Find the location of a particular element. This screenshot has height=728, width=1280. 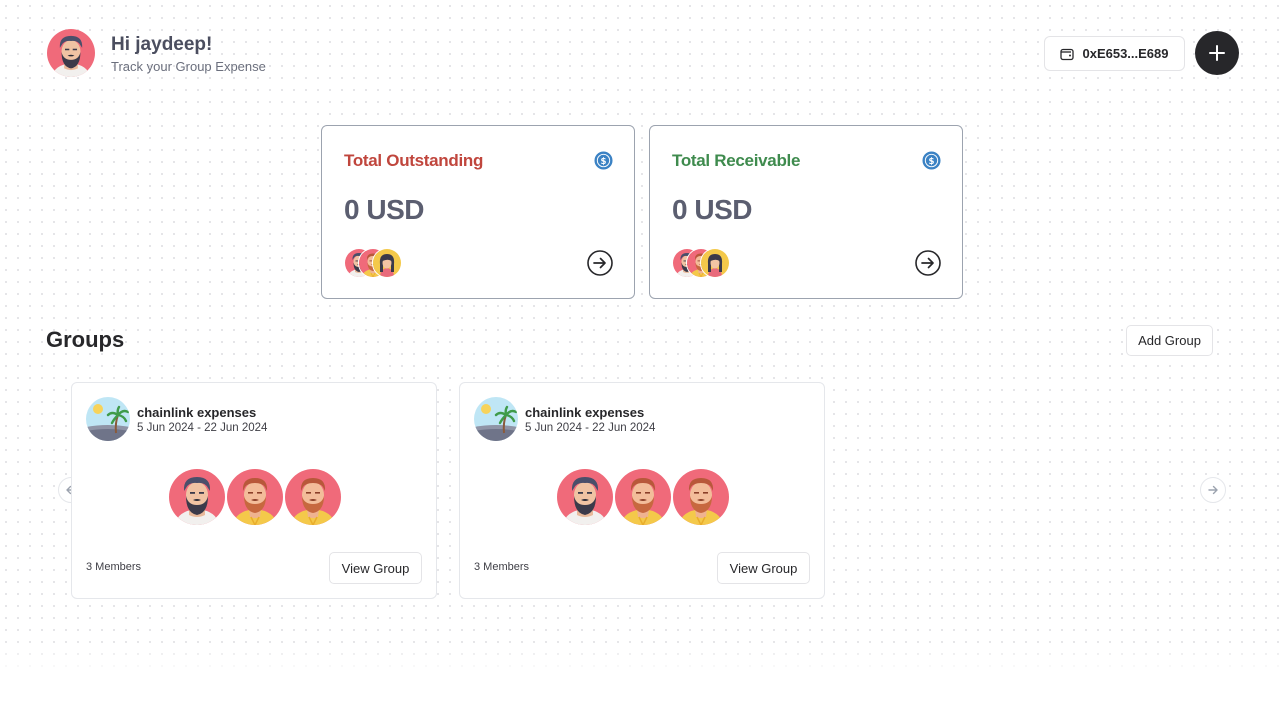

greeting-subtitle: Track your Group Expense is located at coordinates (188, 66).